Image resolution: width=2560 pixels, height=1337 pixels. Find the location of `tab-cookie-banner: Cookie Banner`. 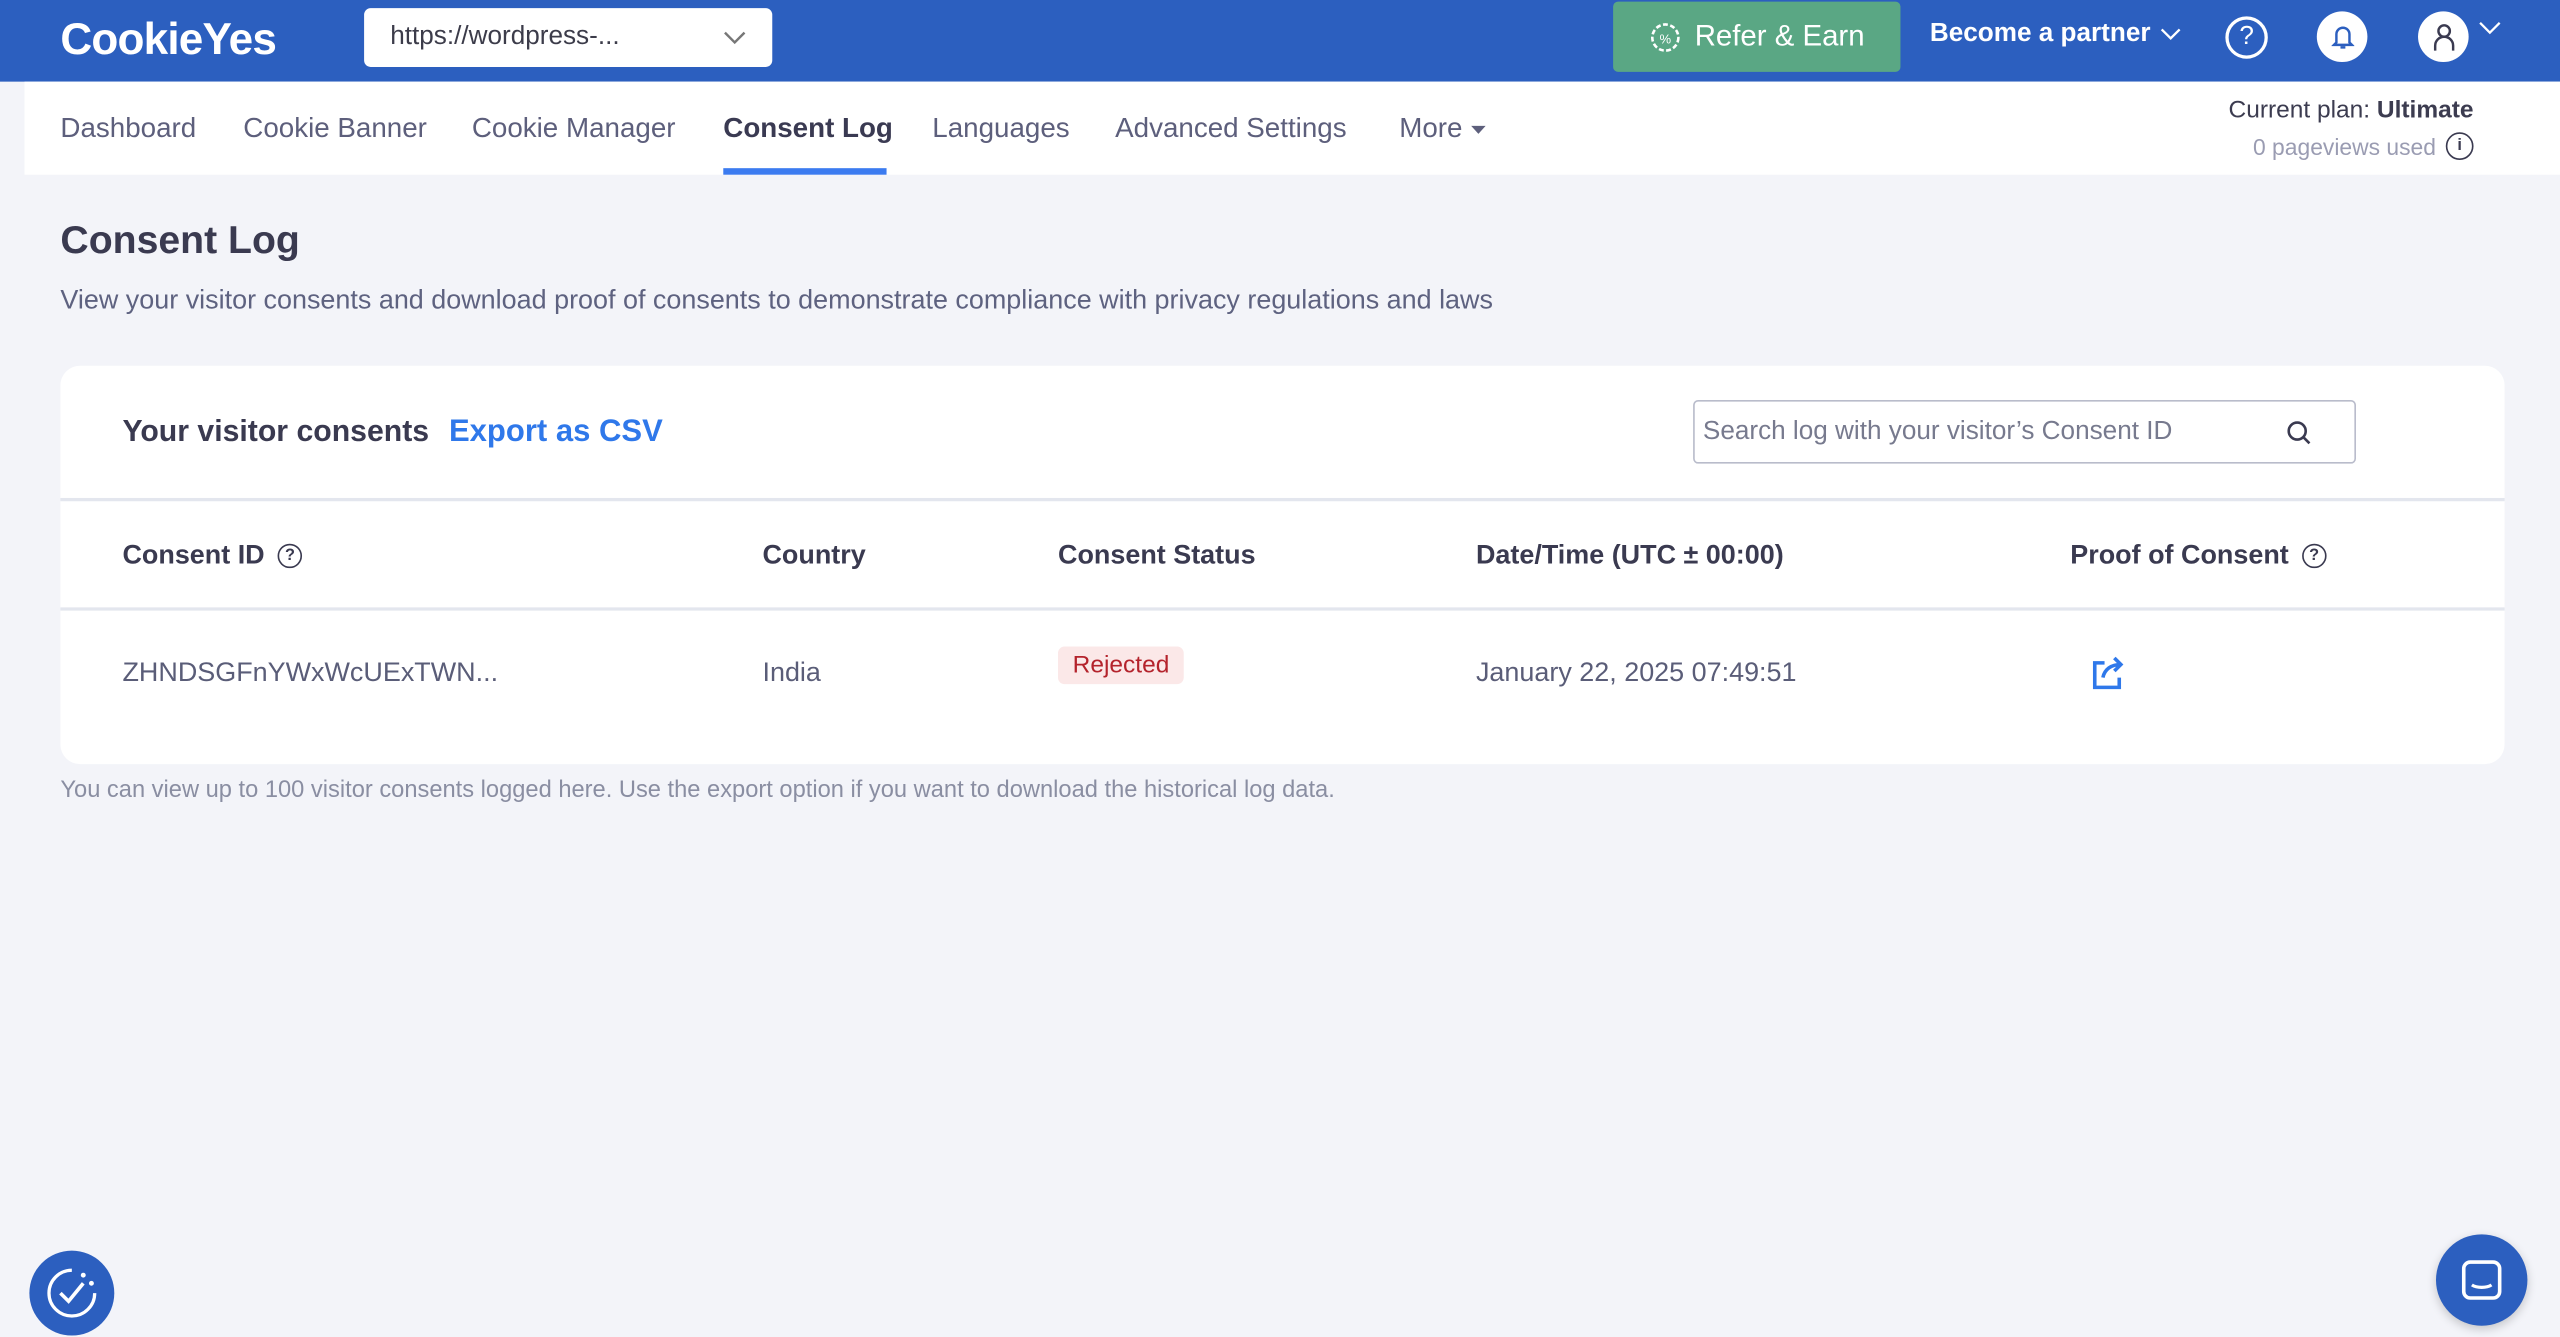

tab-cookie-banner: Cookie Banner is located at coordinates (335, 129).